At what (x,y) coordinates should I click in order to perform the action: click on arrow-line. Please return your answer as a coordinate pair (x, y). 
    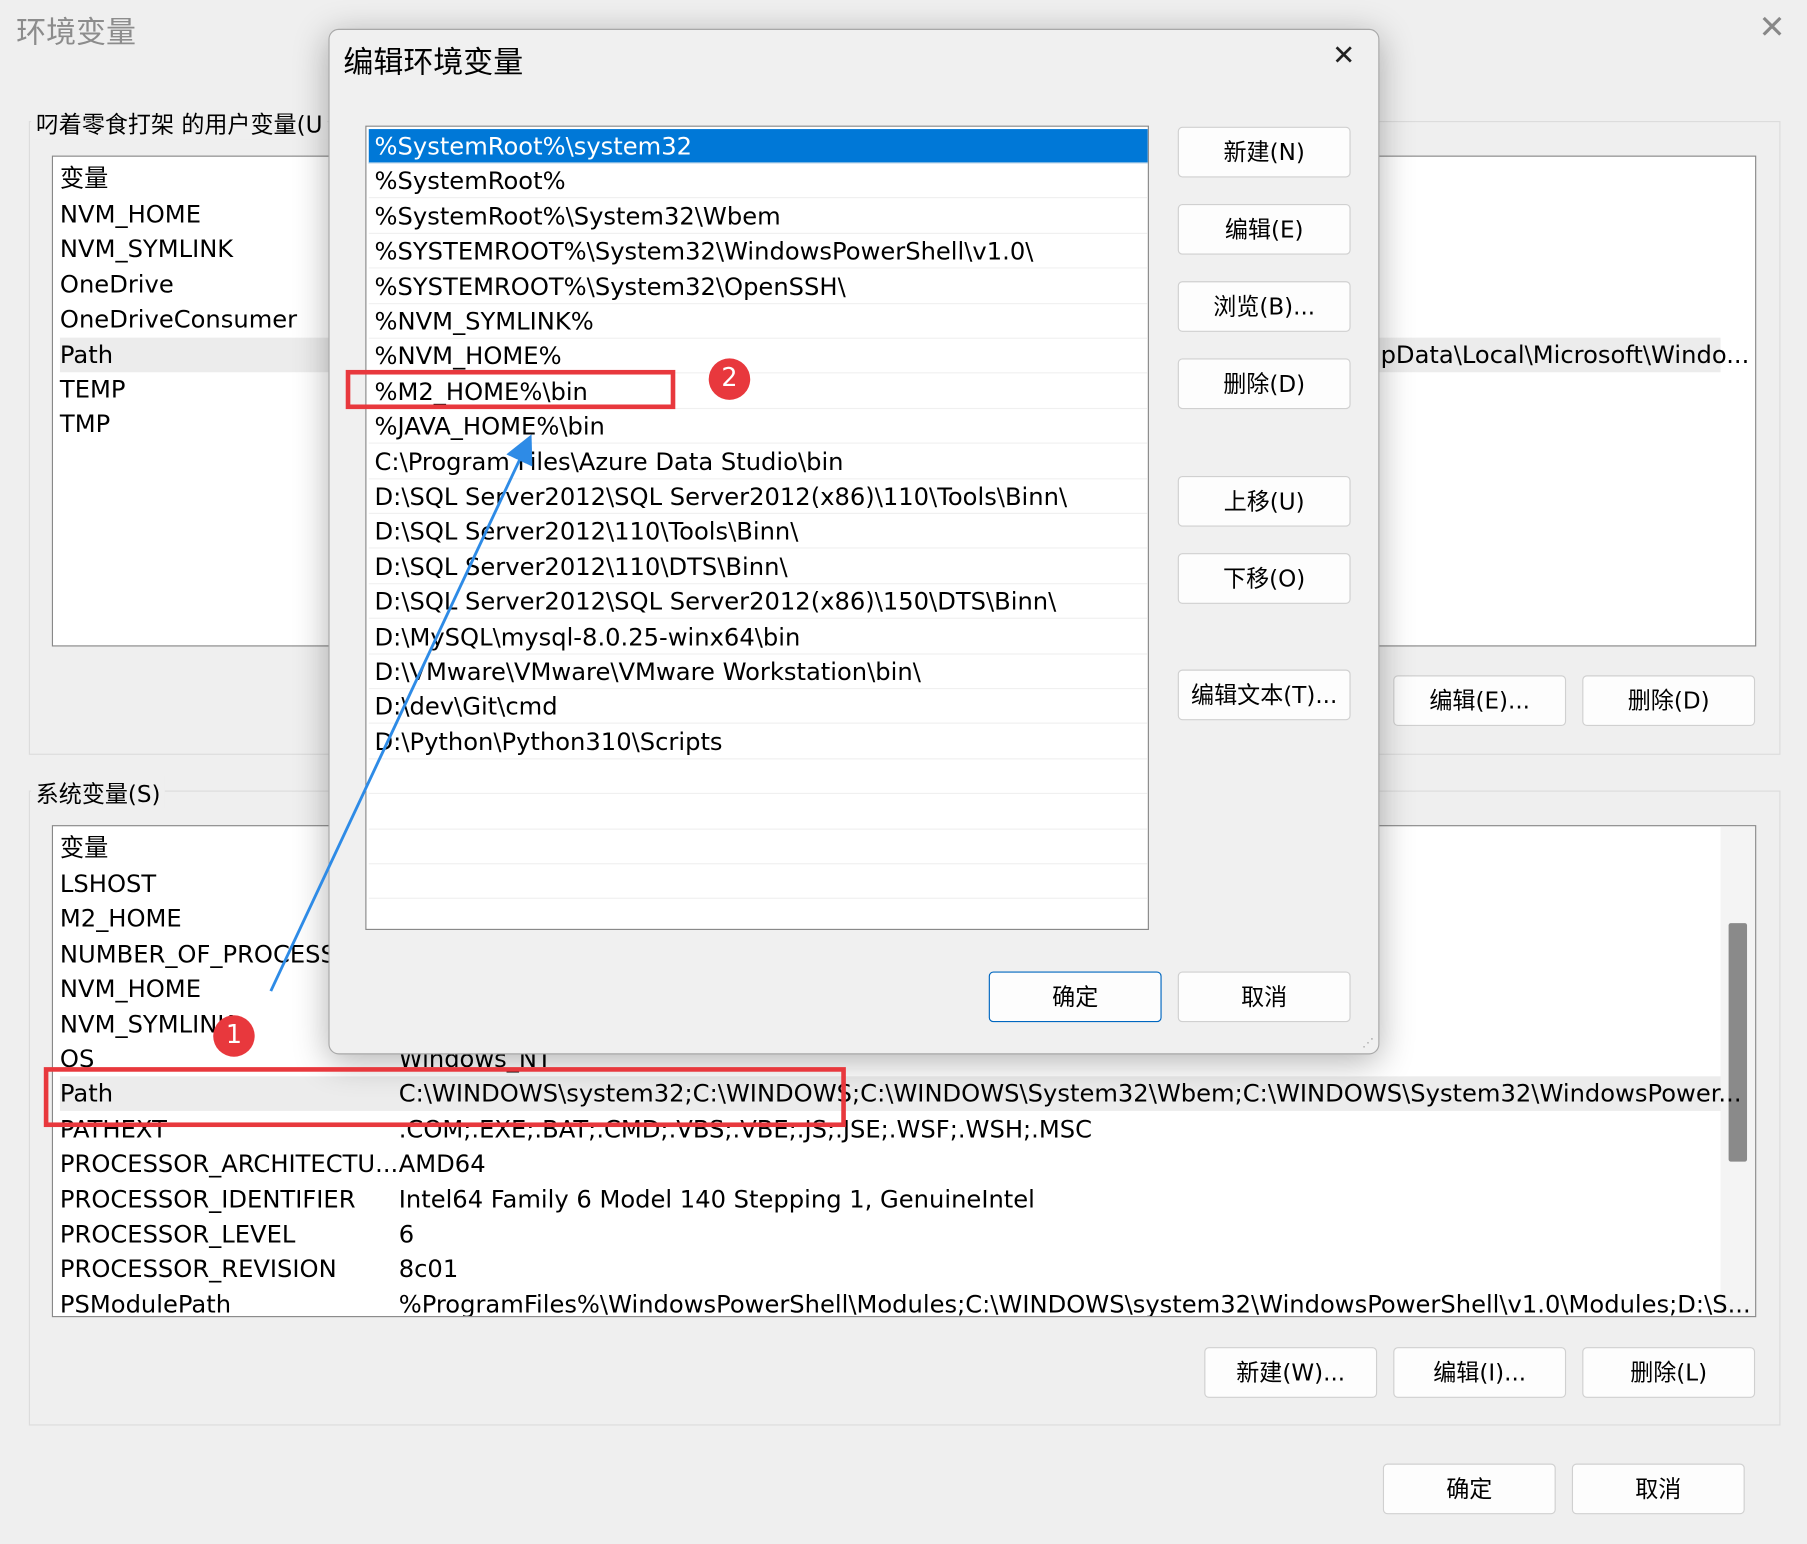
    Looking at the image, I should click on (401, 713).